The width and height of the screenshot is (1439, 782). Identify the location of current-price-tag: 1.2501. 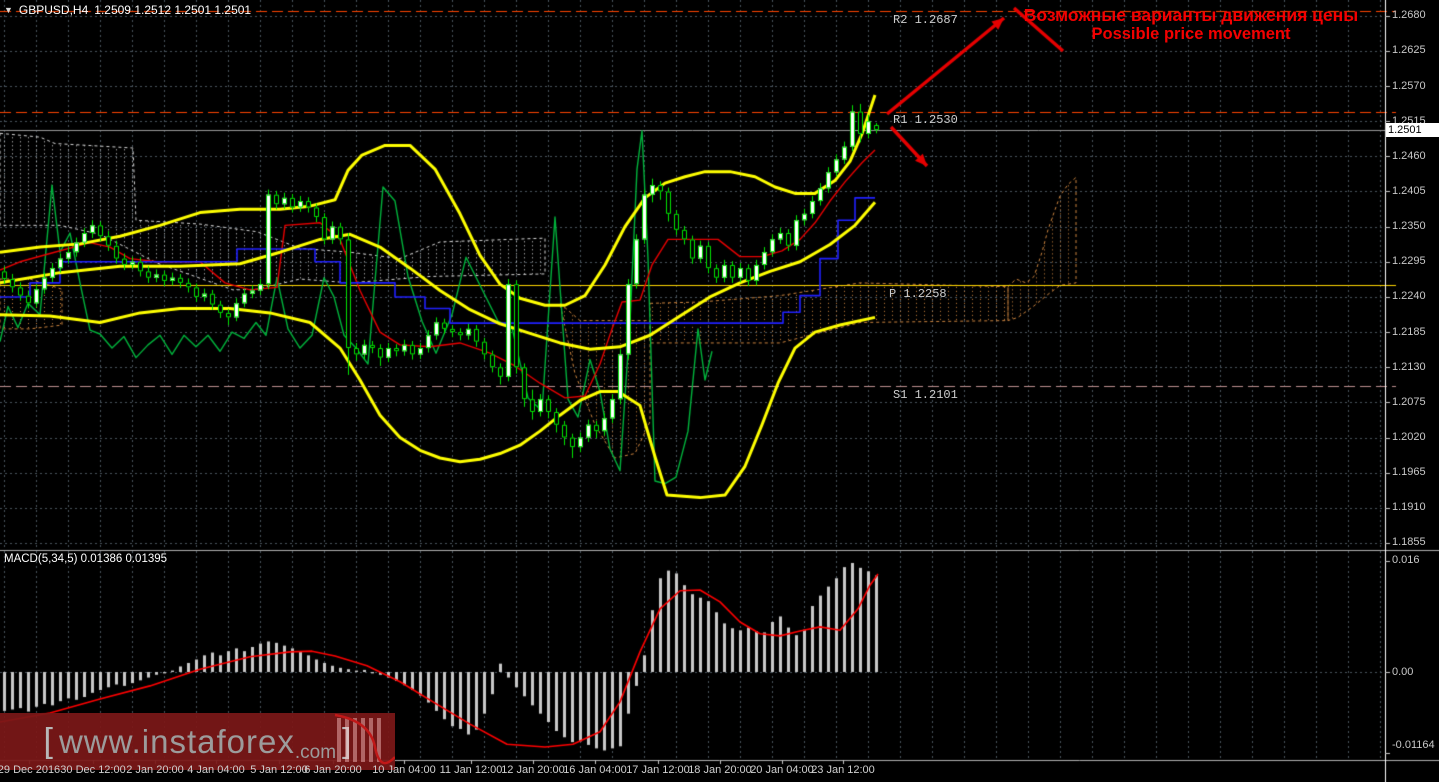
(1412, 130).